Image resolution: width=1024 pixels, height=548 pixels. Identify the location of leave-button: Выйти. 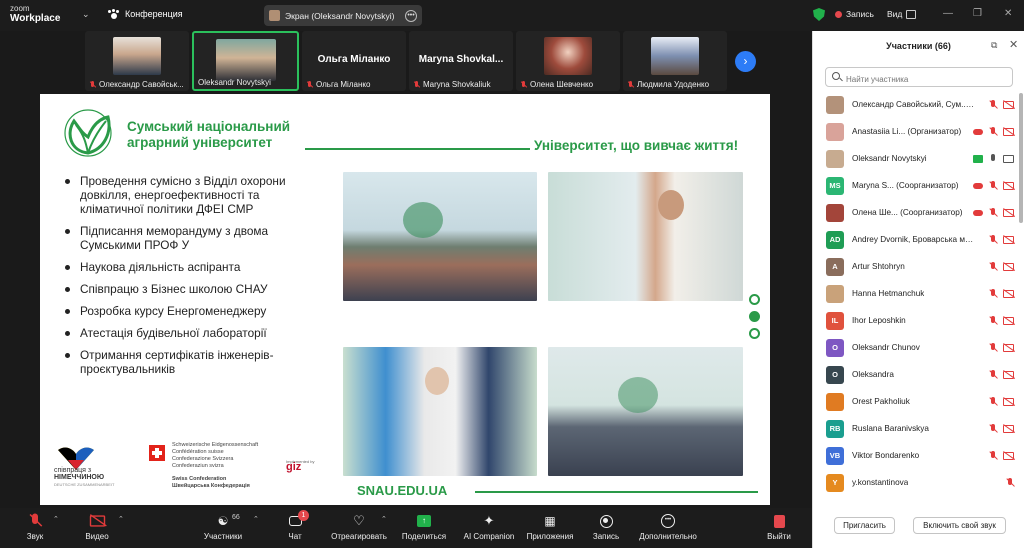
(779, 526).